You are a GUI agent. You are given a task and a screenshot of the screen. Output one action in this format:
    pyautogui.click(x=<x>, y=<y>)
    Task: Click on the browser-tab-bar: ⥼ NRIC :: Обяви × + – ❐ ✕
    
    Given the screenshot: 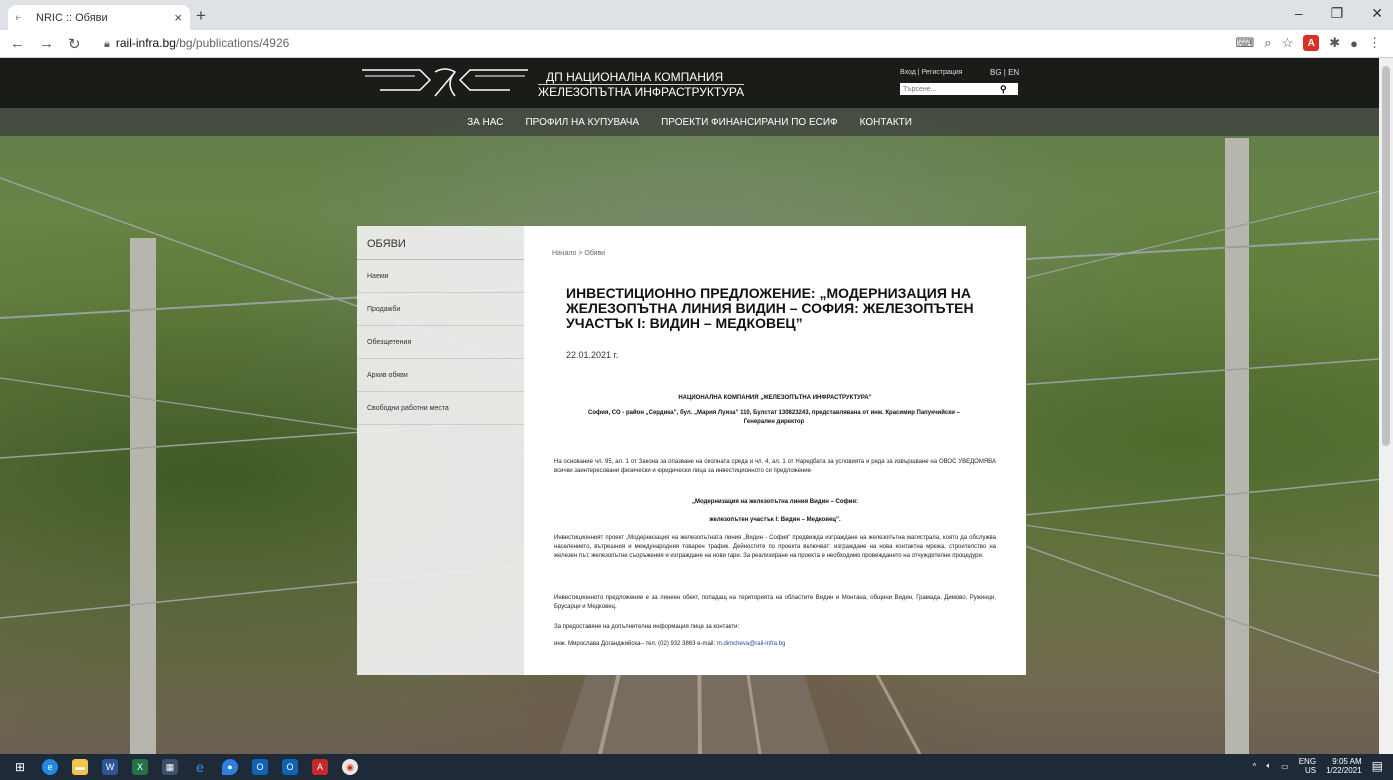 What is the action you would take?
    pyautogui.click(x=696, y=15)
    